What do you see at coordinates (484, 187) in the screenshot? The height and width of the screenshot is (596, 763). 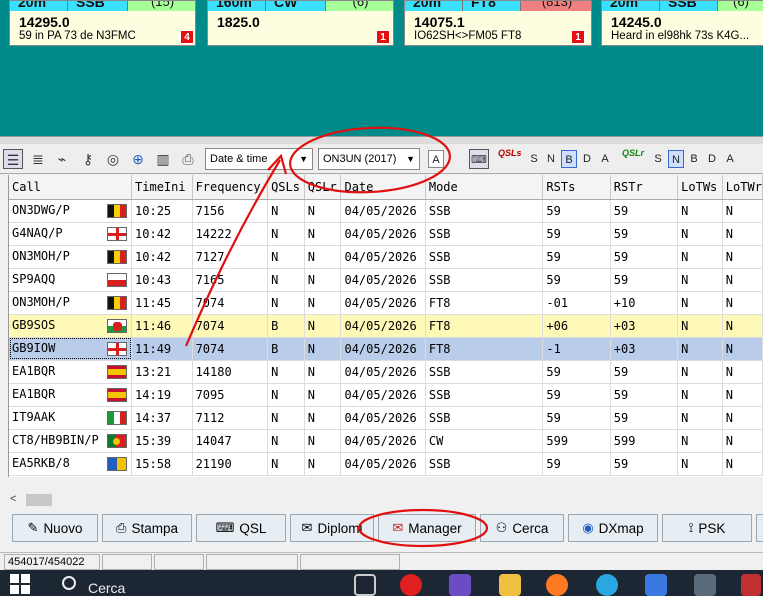 I see `column-header: Mode` at bounding box center [484, 187].